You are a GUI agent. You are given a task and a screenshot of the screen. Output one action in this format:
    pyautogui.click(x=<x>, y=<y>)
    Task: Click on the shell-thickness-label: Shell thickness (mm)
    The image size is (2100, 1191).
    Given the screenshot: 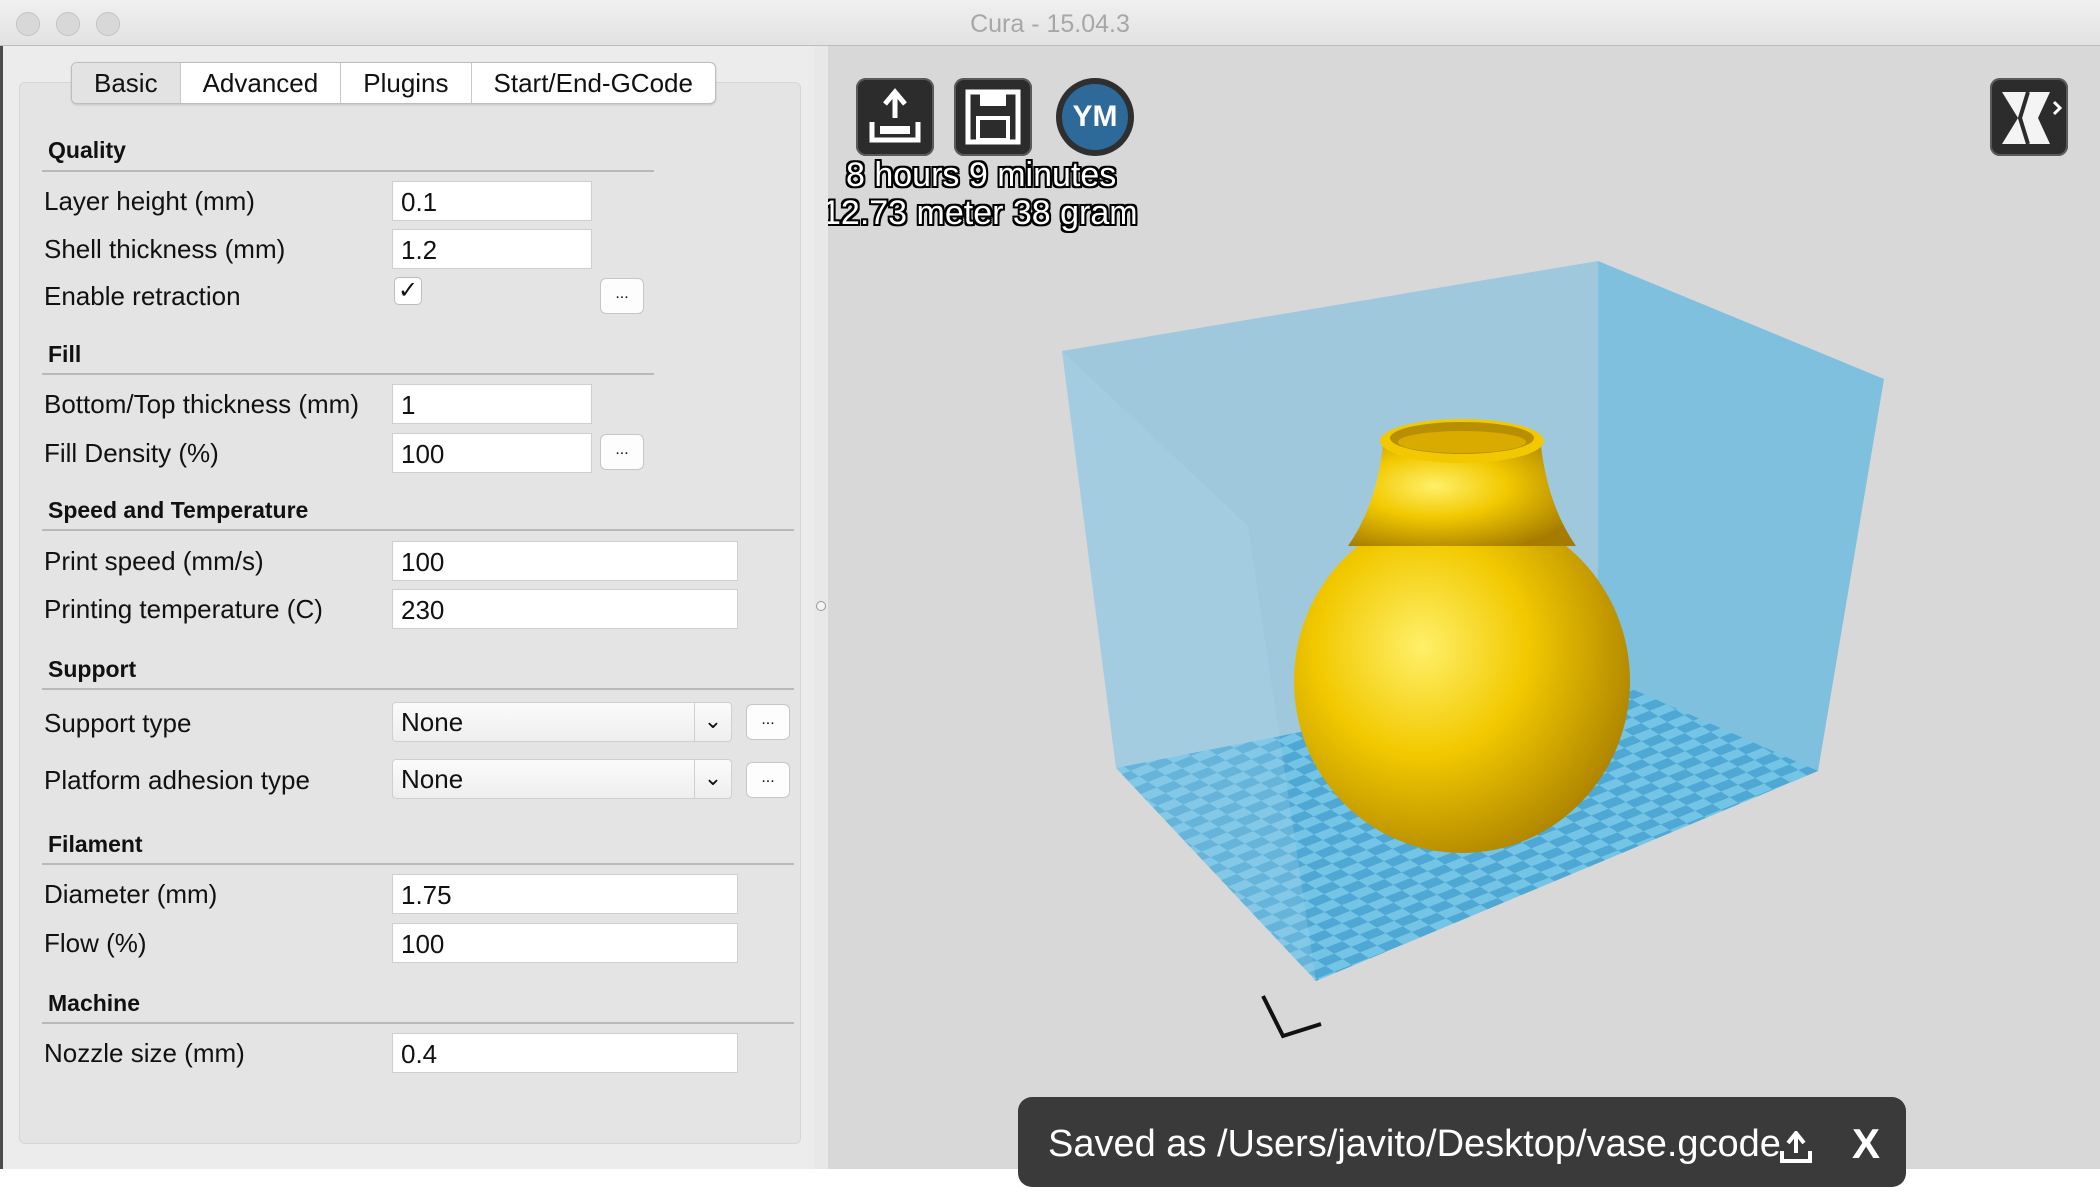 What is the action you would take?
    pyautogui.click(x=165, y=249)
    